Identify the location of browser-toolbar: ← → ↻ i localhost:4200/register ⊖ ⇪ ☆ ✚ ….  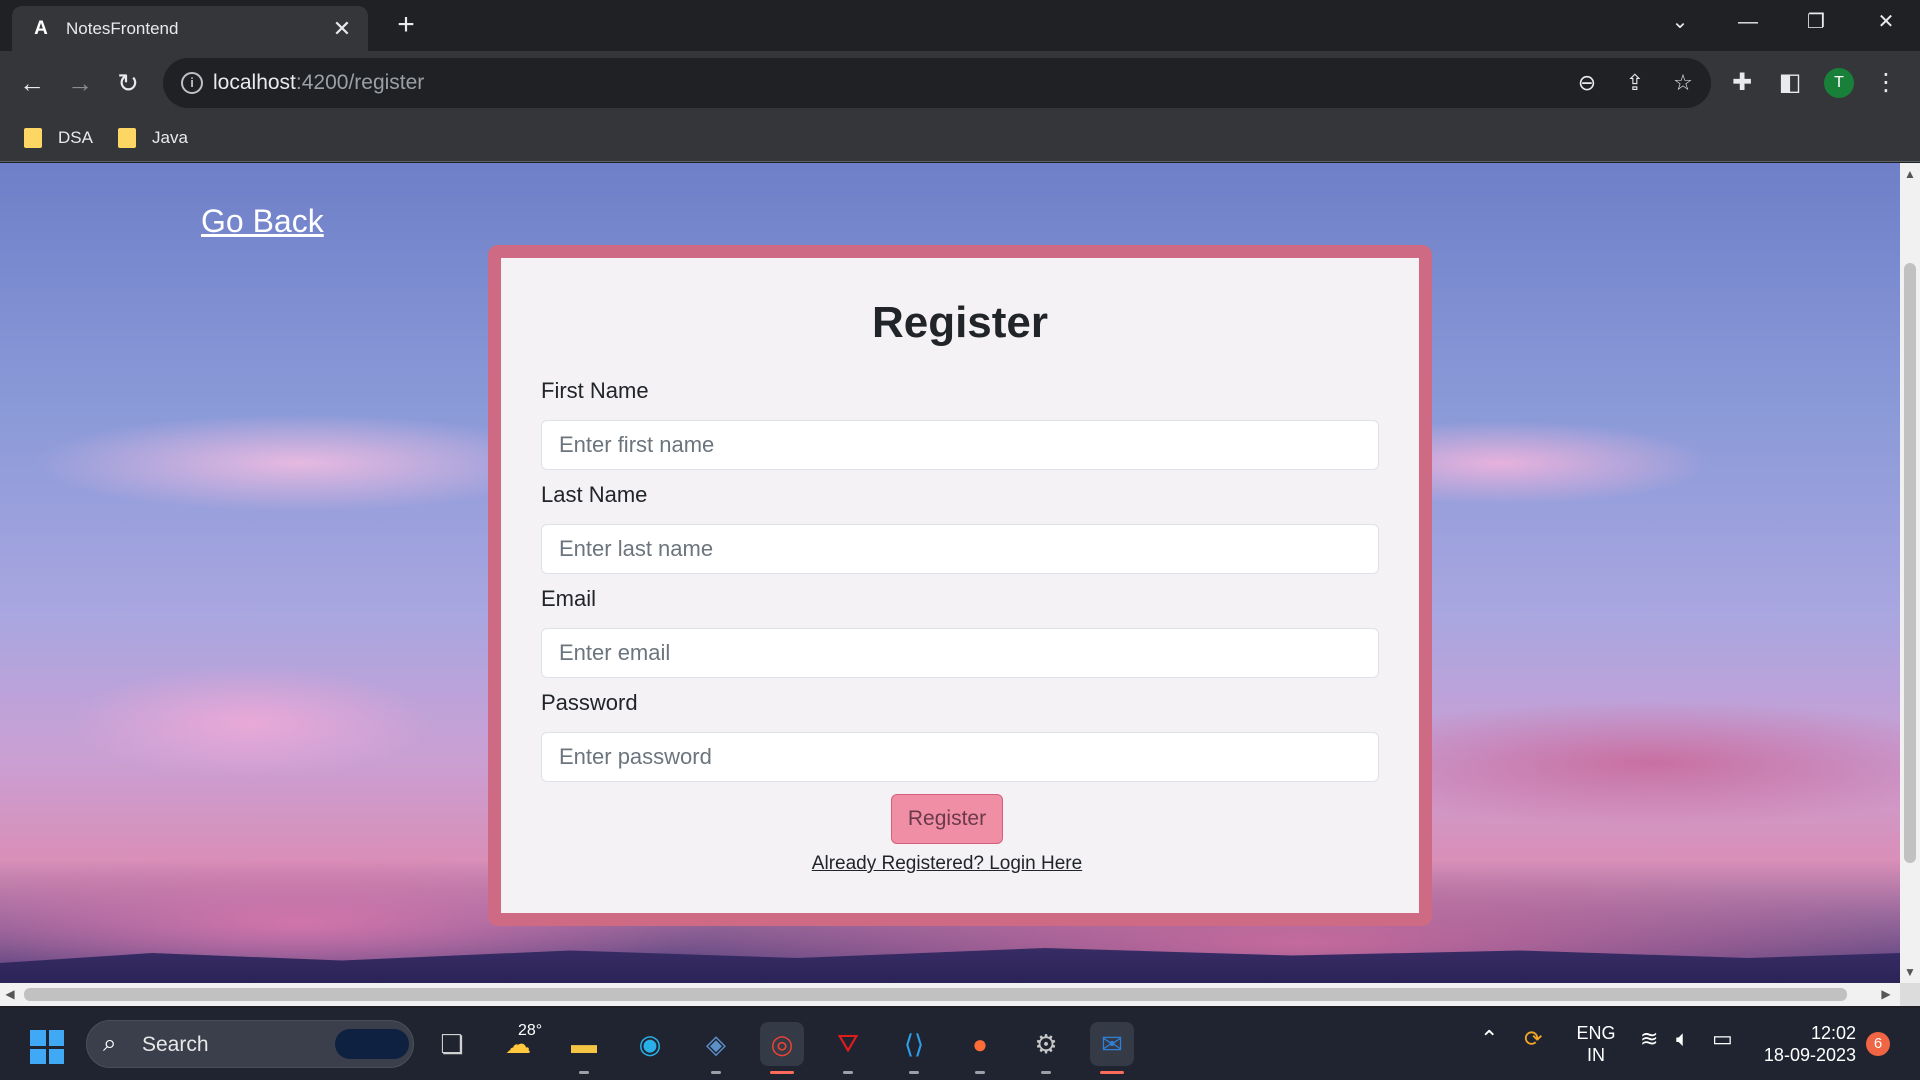
(960, 82).